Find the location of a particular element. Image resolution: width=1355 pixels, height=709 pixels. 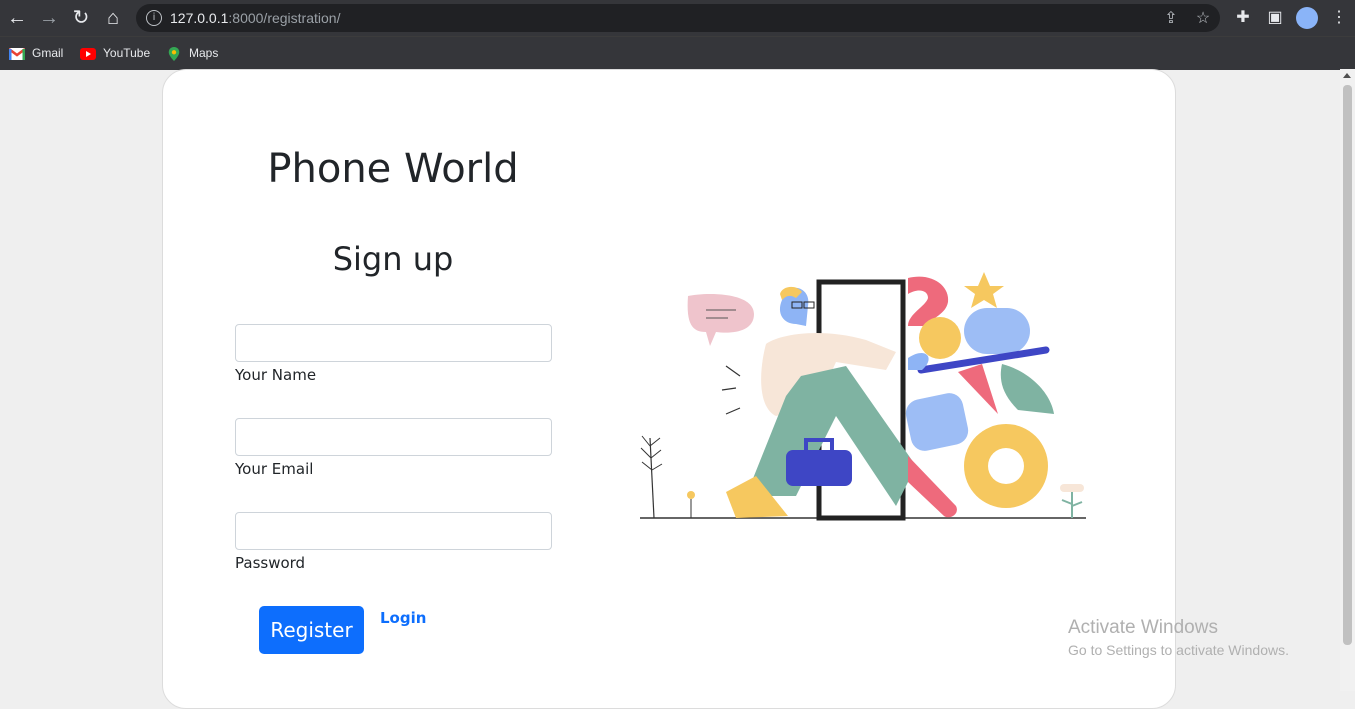

bookmarks-bar: Gmail YouTube Maps is located at coordinates (677, 53).